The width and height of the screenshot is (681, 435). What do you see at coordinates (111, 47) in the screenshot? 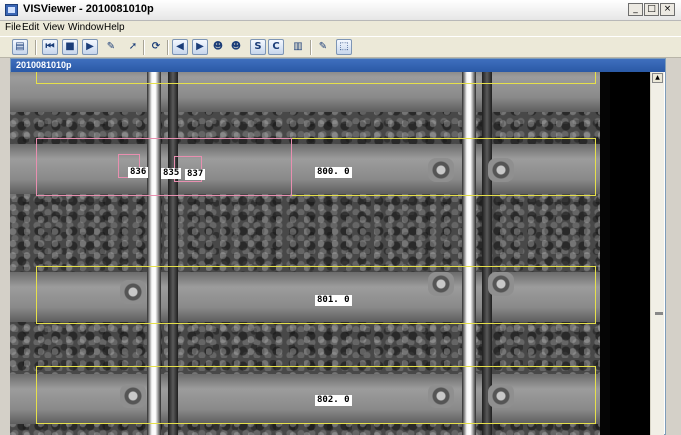
I see `wrench-icon: ✎` at bounding box center [111, 47].